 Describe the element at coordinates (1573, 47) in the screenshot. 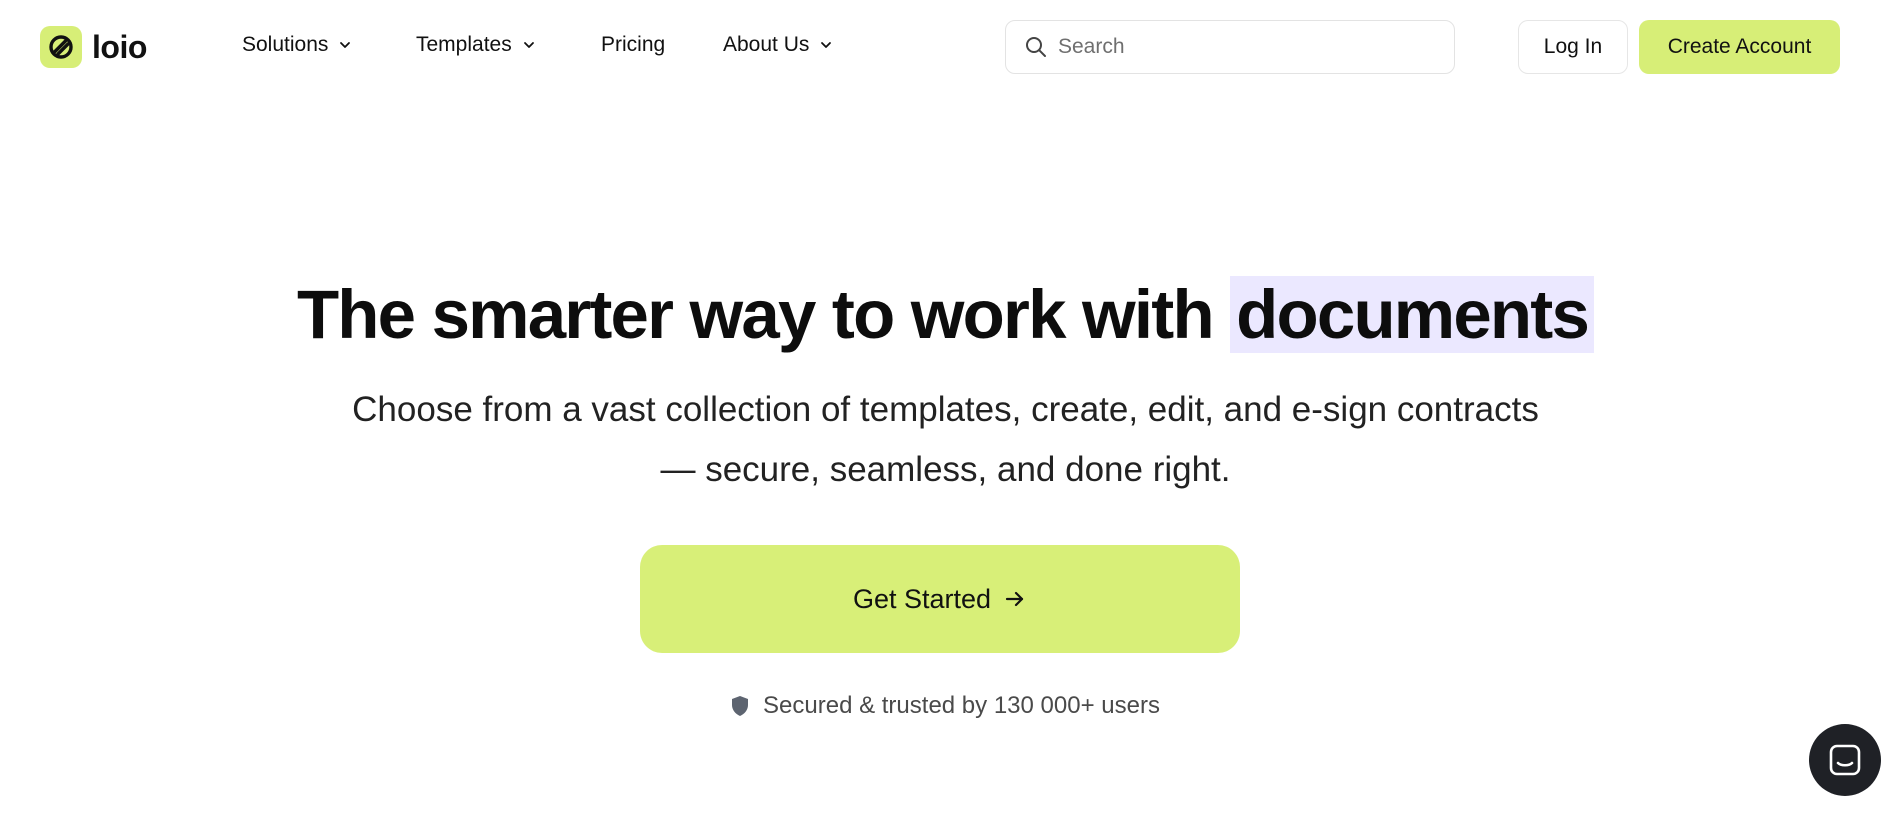

I see `login-button: Log In` at that location.